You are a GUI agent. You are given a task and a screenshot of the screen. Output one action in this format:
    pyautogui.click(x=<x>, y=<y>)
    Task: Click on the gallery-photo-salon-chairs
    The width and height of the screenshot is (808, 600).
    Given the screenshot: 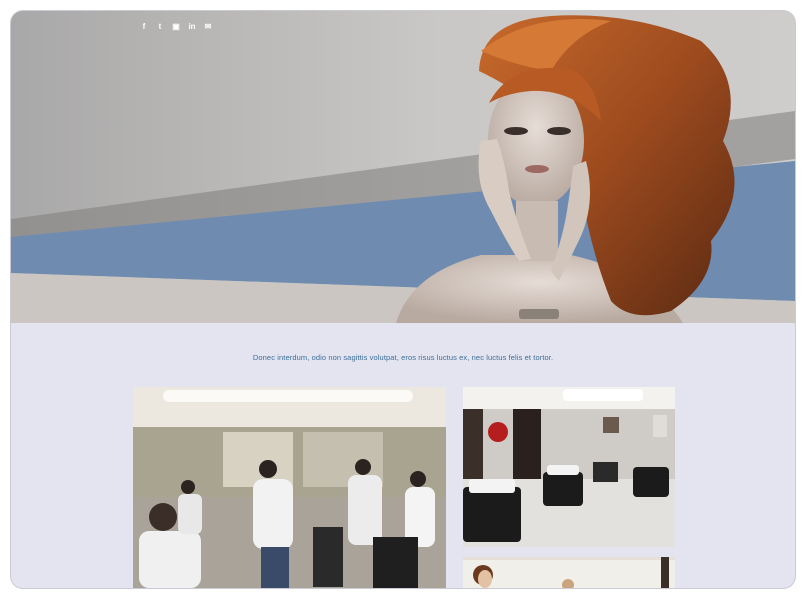 What is the action you would take?
    pyautogui.click(x=569, y=467)
    